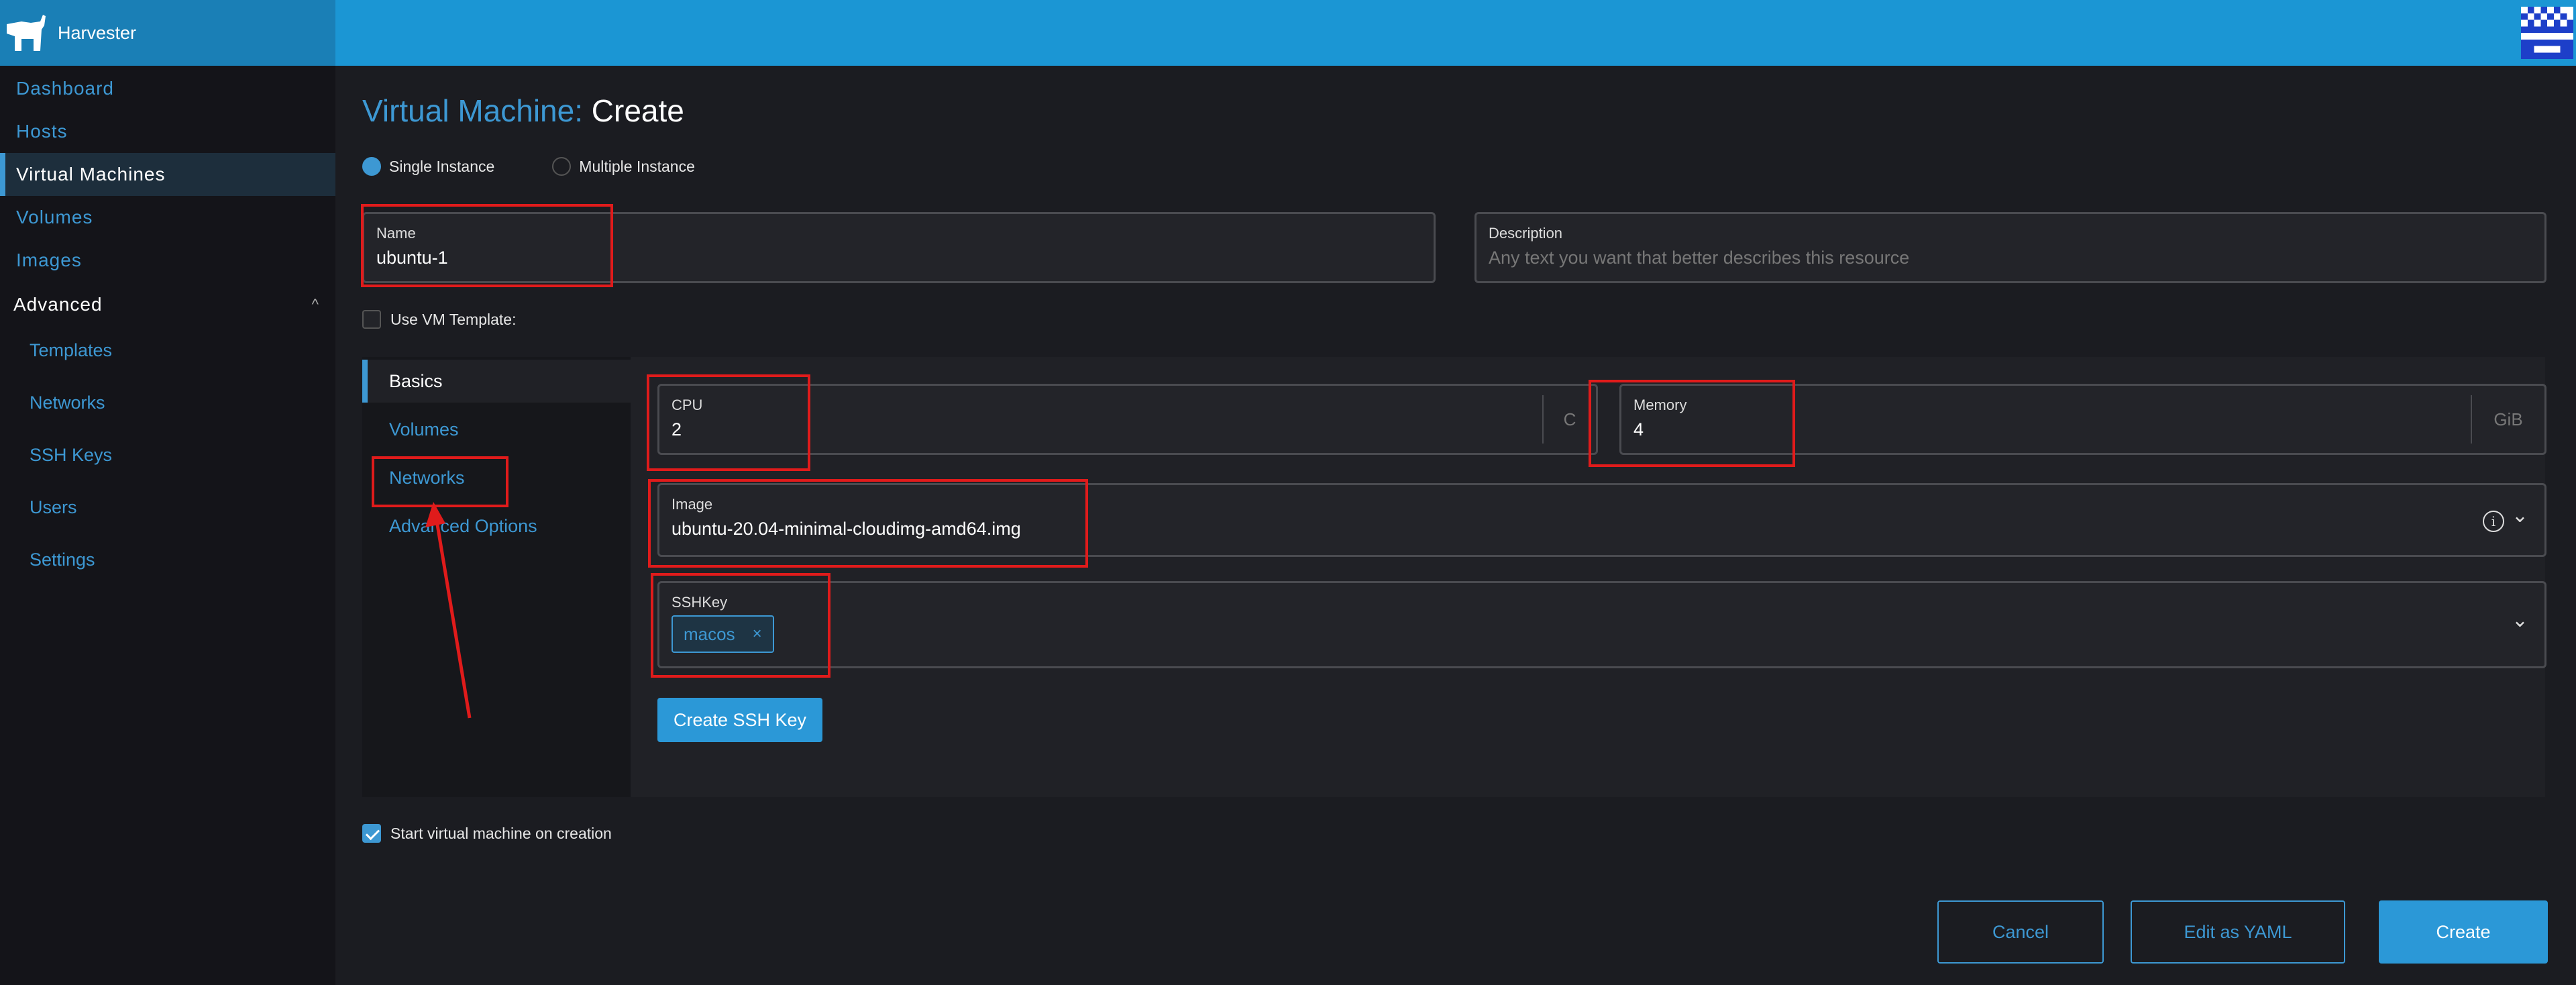 The width and height of the screenshot is (2576, 985). I want to click on multiple-instance-radio, so click(562, 166).